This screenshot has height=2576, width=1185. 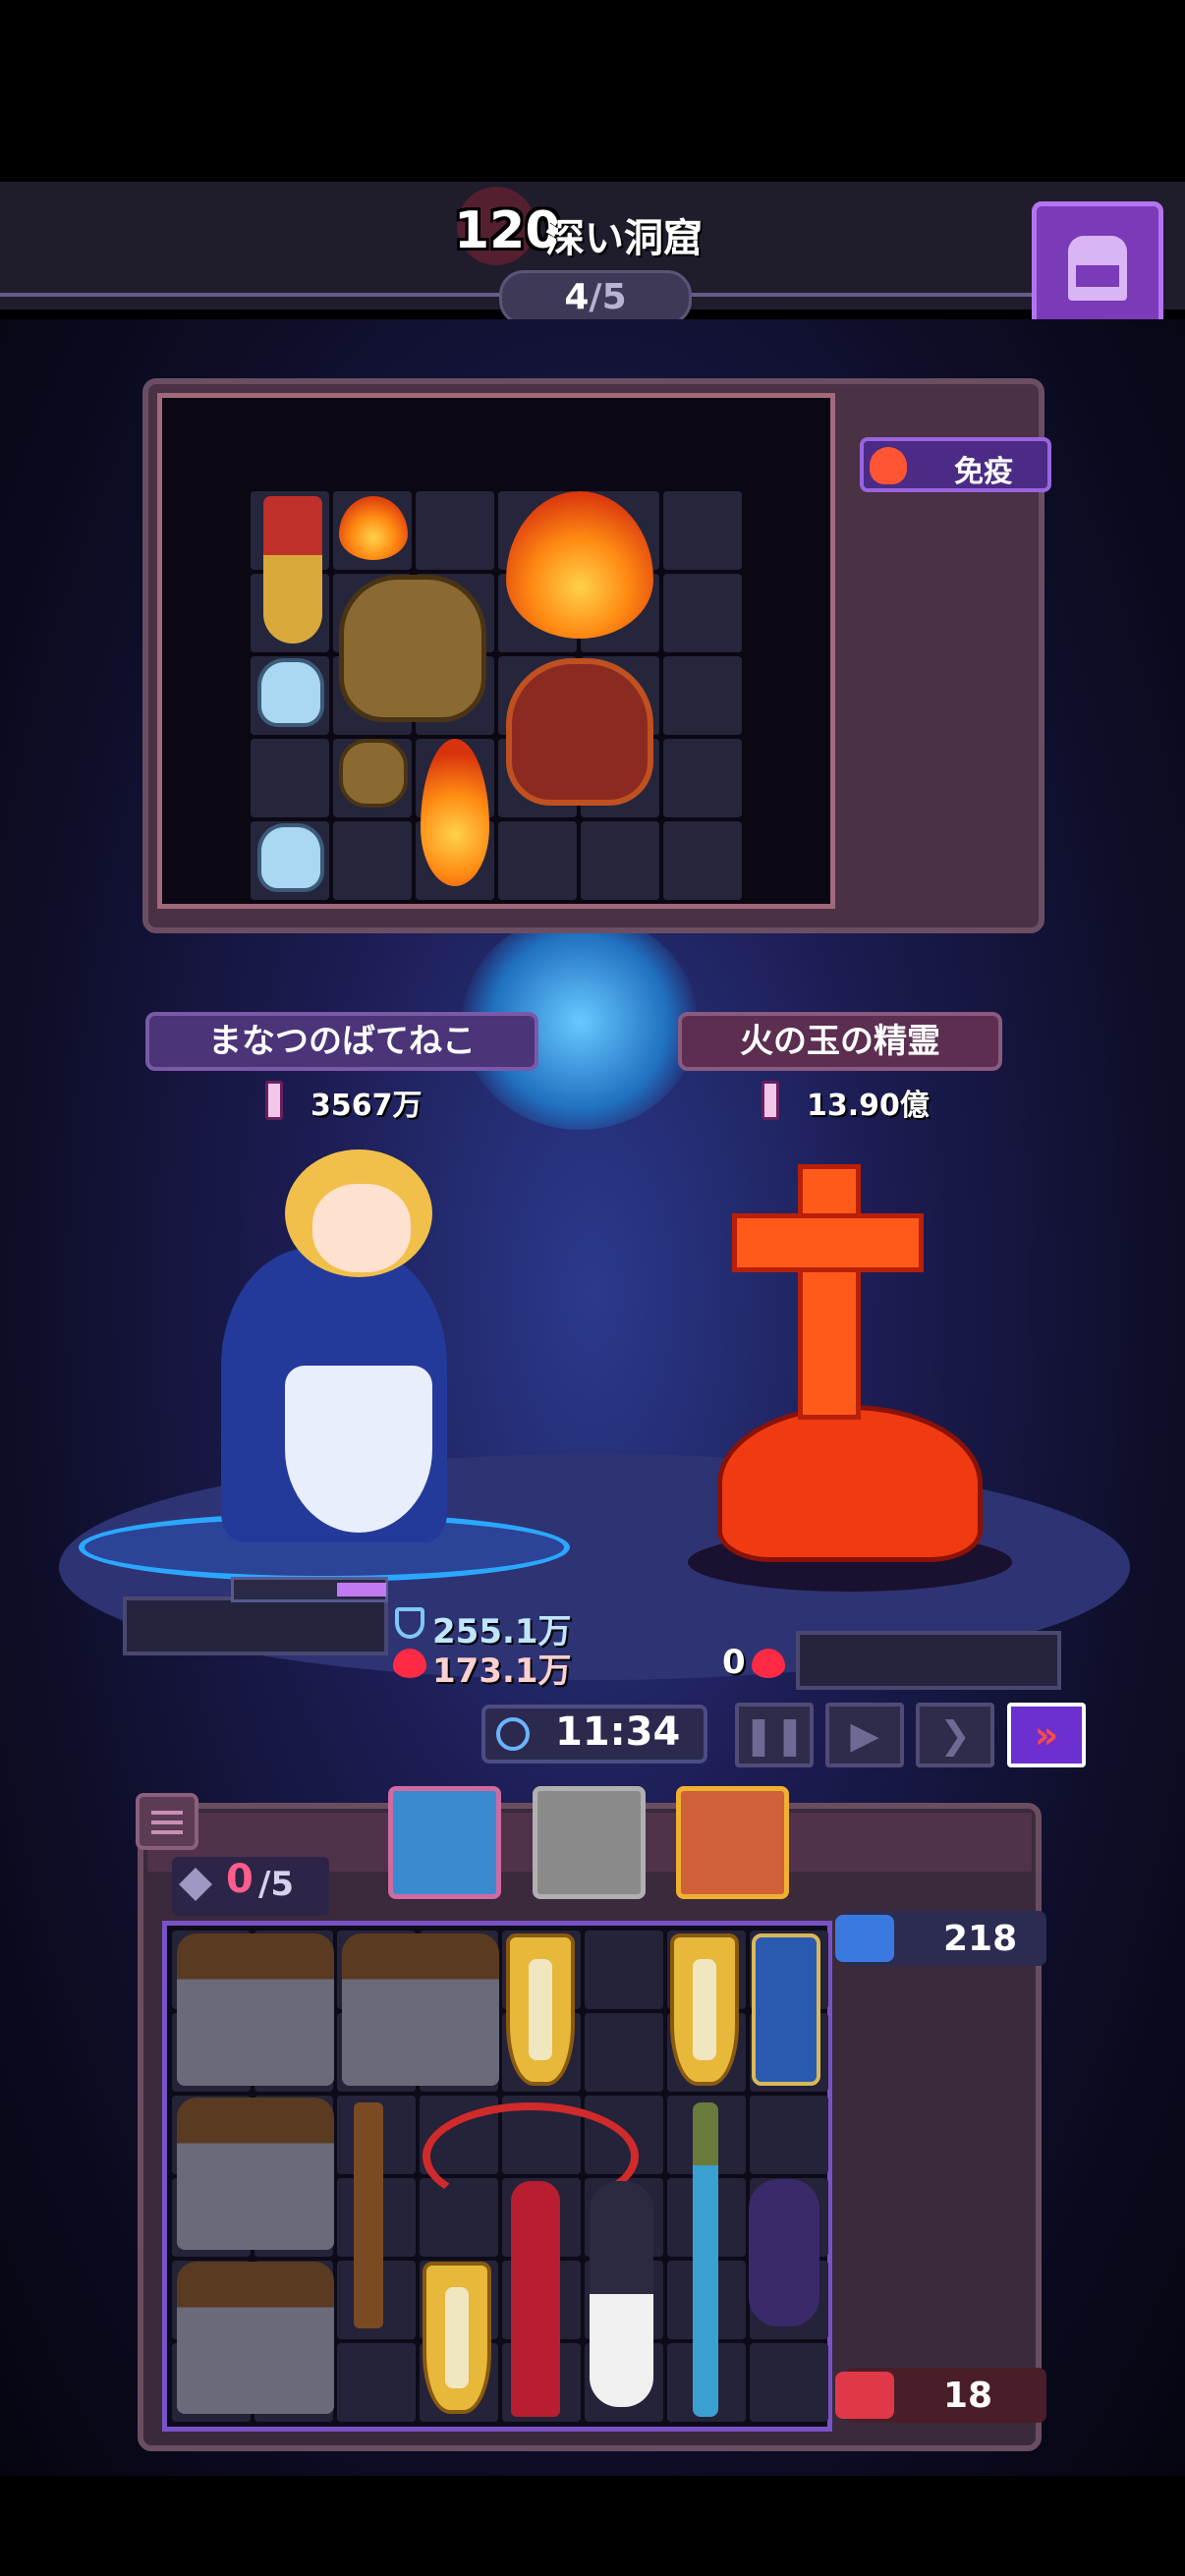 What do you see at coordinates (369, 2215) in the screenshot?
I see `broom-item-icon` at bounding box center [369, 2215].